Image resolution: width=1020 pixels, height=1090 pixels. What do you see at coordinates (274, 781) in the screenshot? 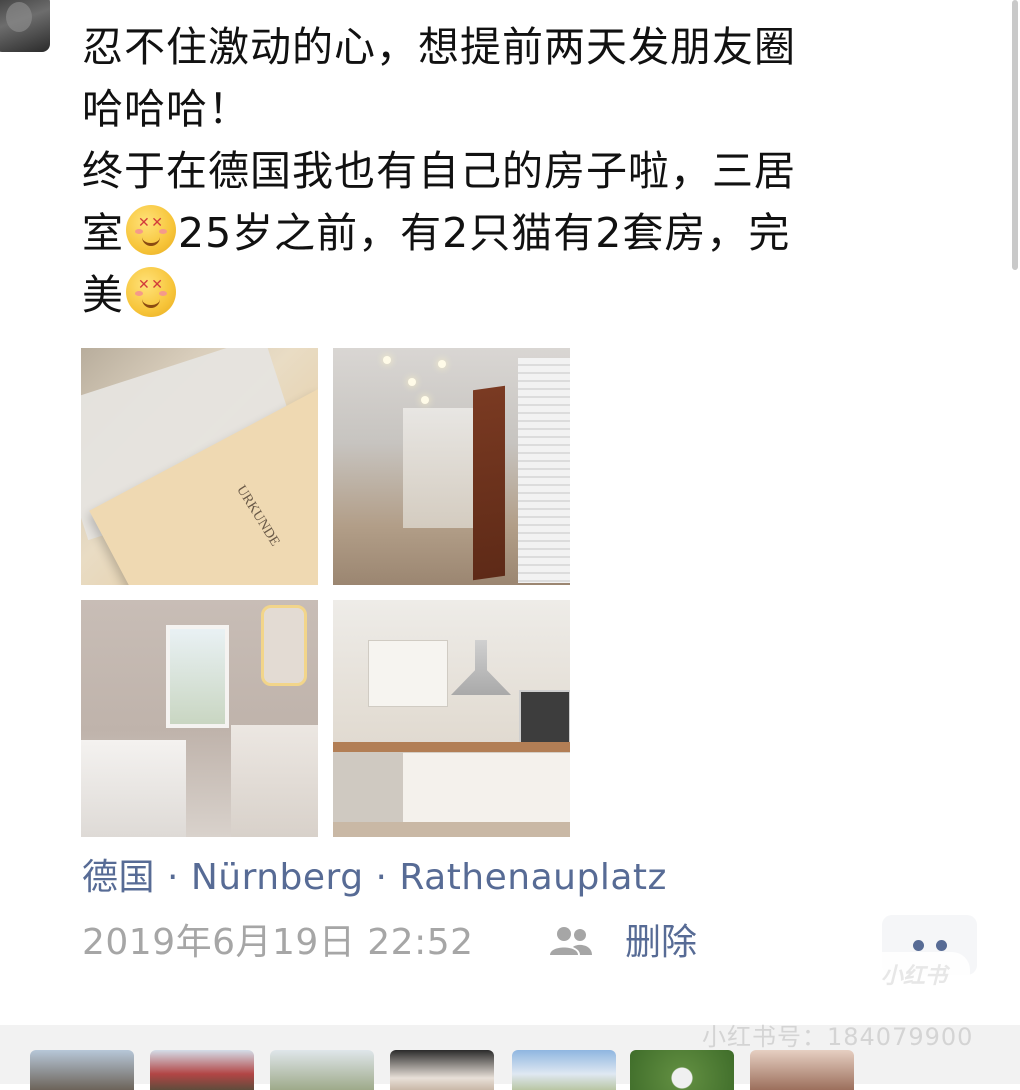
I see `vanity-shape` at bounding box center [274, 781].